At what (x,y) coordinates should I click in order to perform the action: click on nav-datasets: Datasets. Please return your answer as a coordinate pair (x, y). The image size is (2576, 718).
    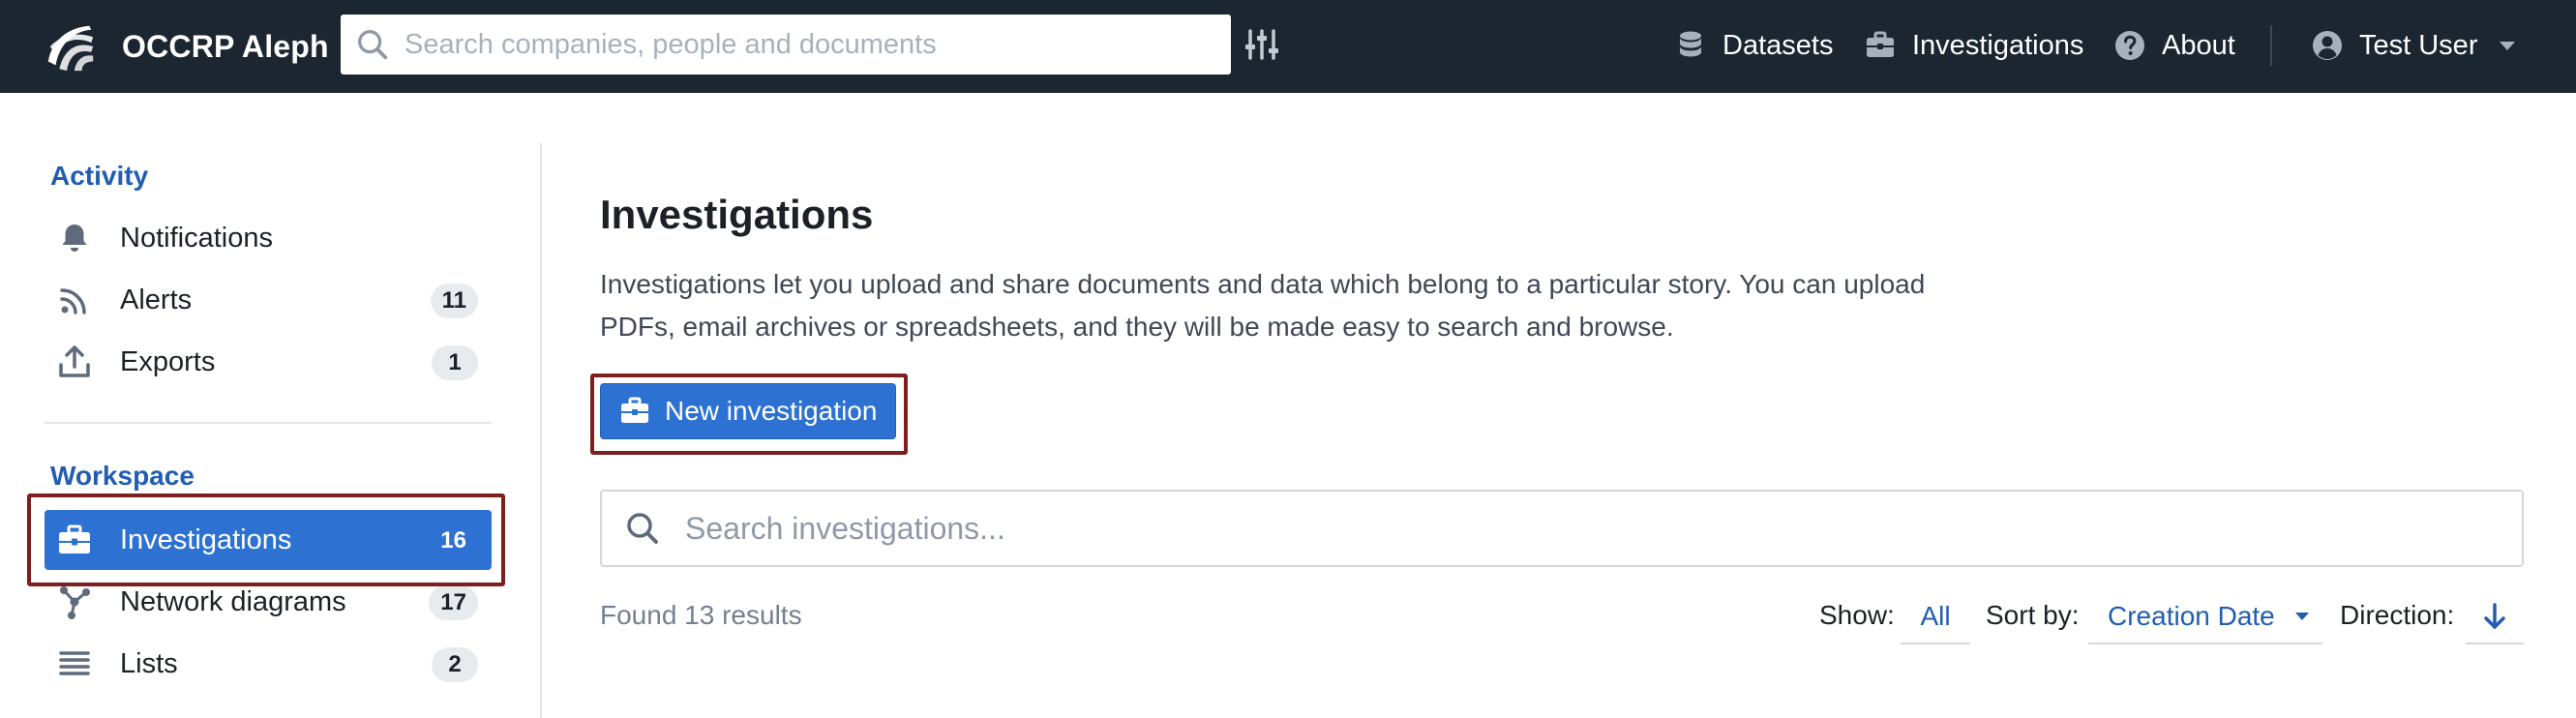
    Looking at the image, I should click on (1753, 45).